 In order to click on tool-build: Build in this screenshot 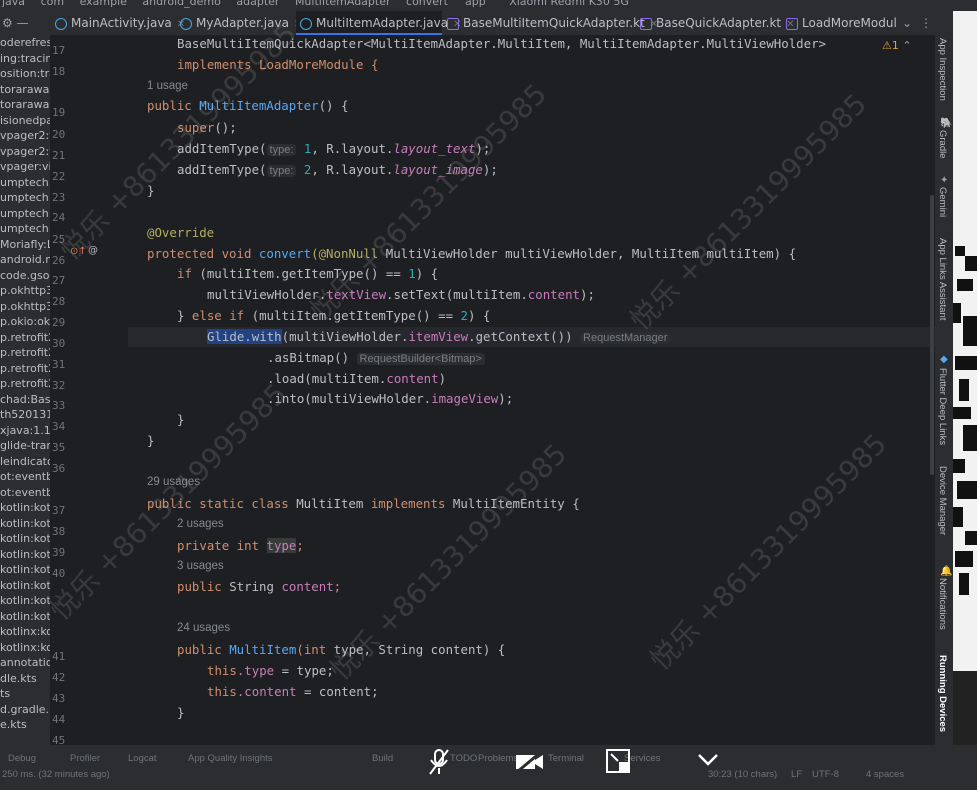, I will do `click(382, 758)`.